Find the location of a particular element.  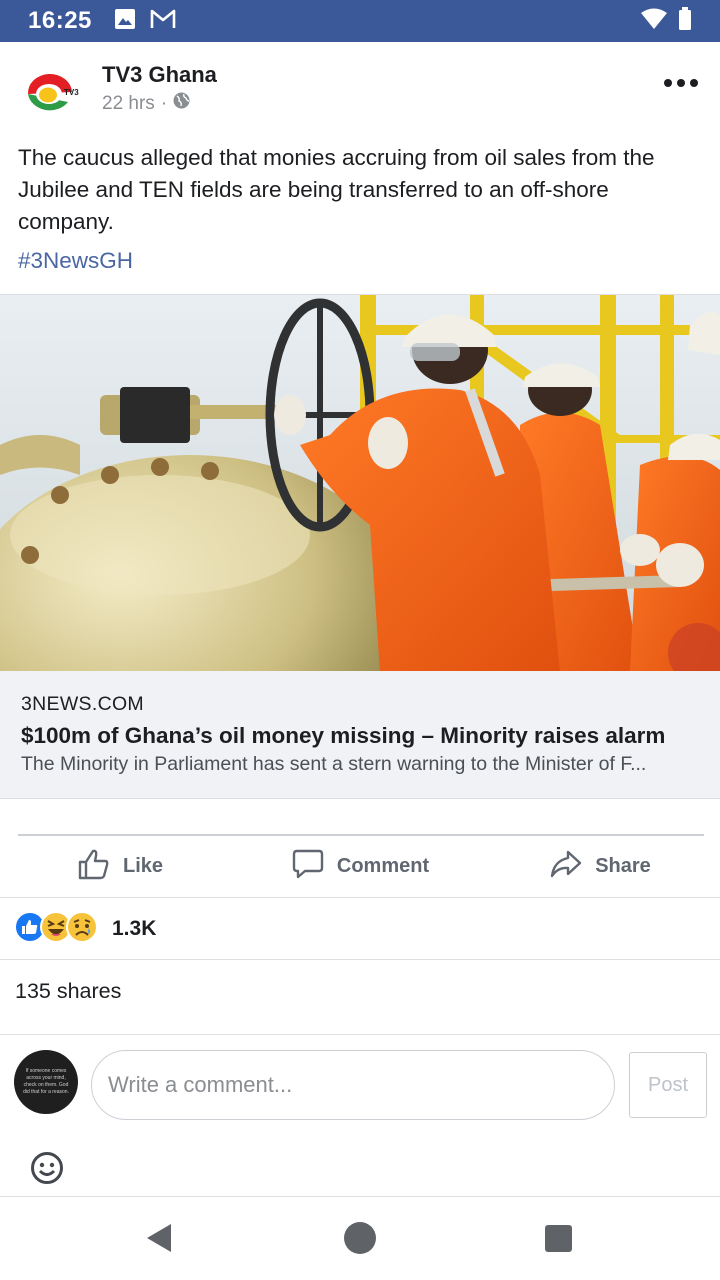

reactions-row: 1.3K is located at coordinates (360, 929).